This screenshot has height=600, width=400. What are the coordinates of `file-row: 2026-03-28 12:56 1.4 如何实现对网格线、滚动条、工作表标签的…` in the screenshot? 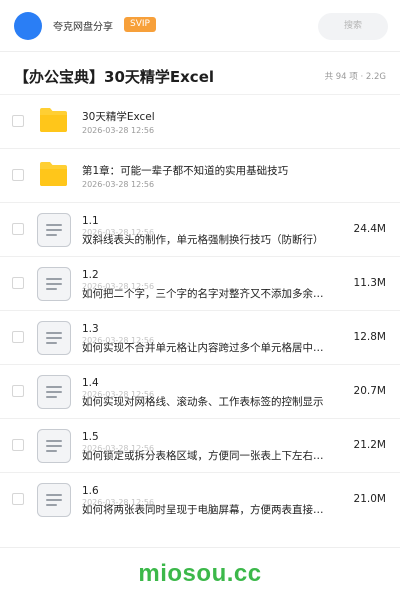 It's located at (200, 392).